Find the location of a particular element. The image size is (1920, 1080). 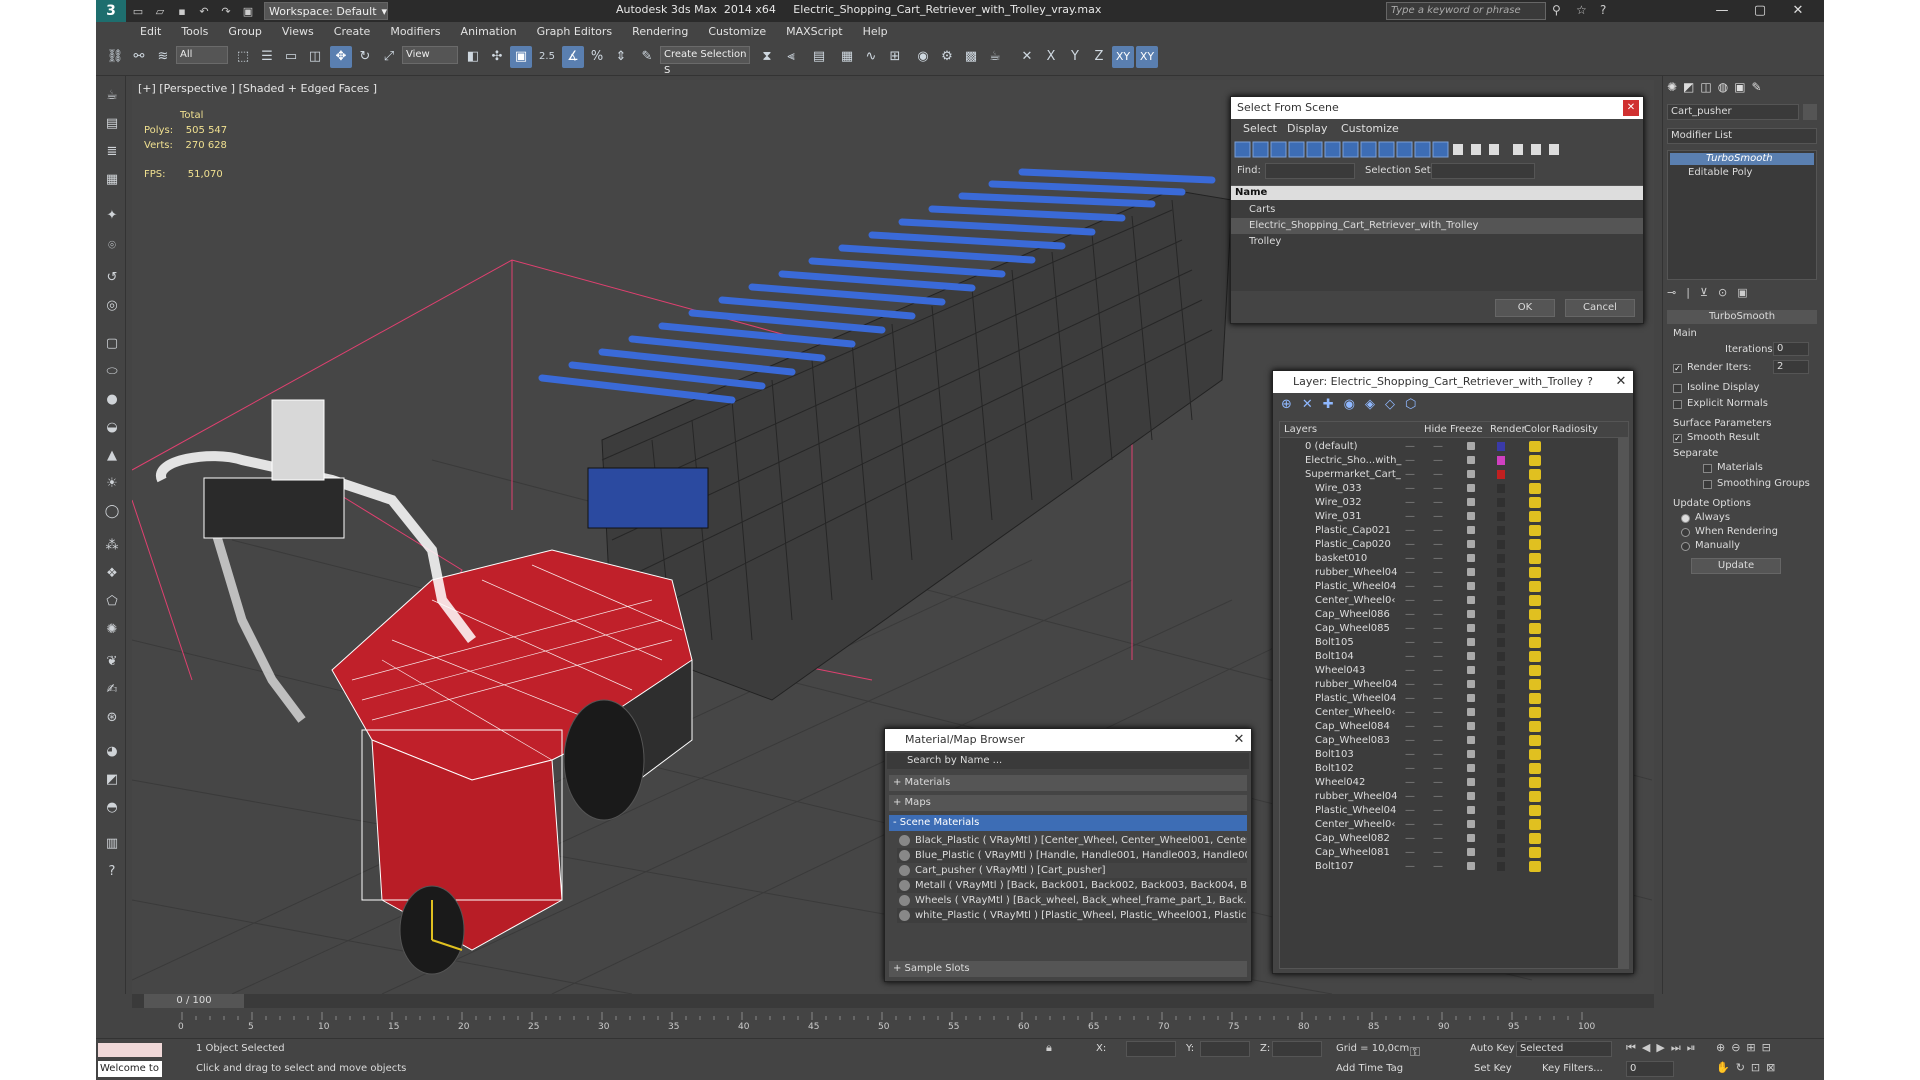

layer-row: Supermarket_Cart_ — — is located at coordinates (1450, 475).